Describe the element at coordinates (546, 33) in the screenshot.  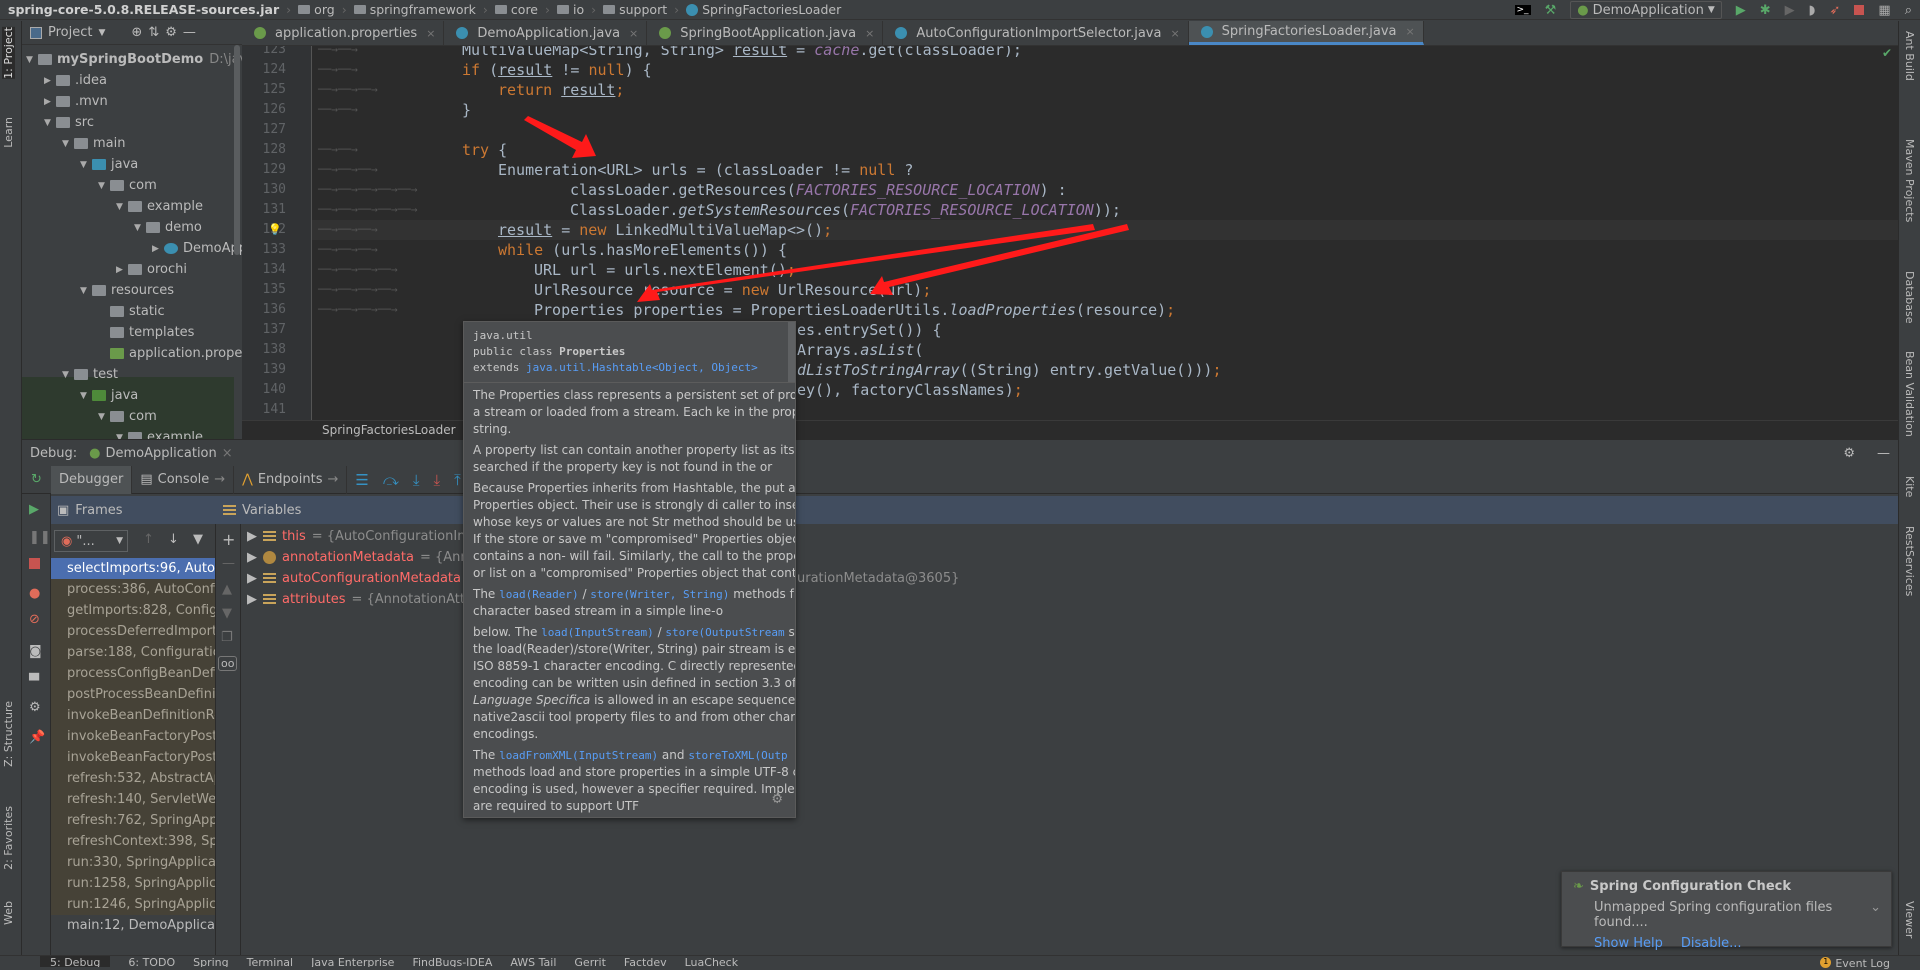
I see `editor-tab: DemoApplication.java ×` at that location.